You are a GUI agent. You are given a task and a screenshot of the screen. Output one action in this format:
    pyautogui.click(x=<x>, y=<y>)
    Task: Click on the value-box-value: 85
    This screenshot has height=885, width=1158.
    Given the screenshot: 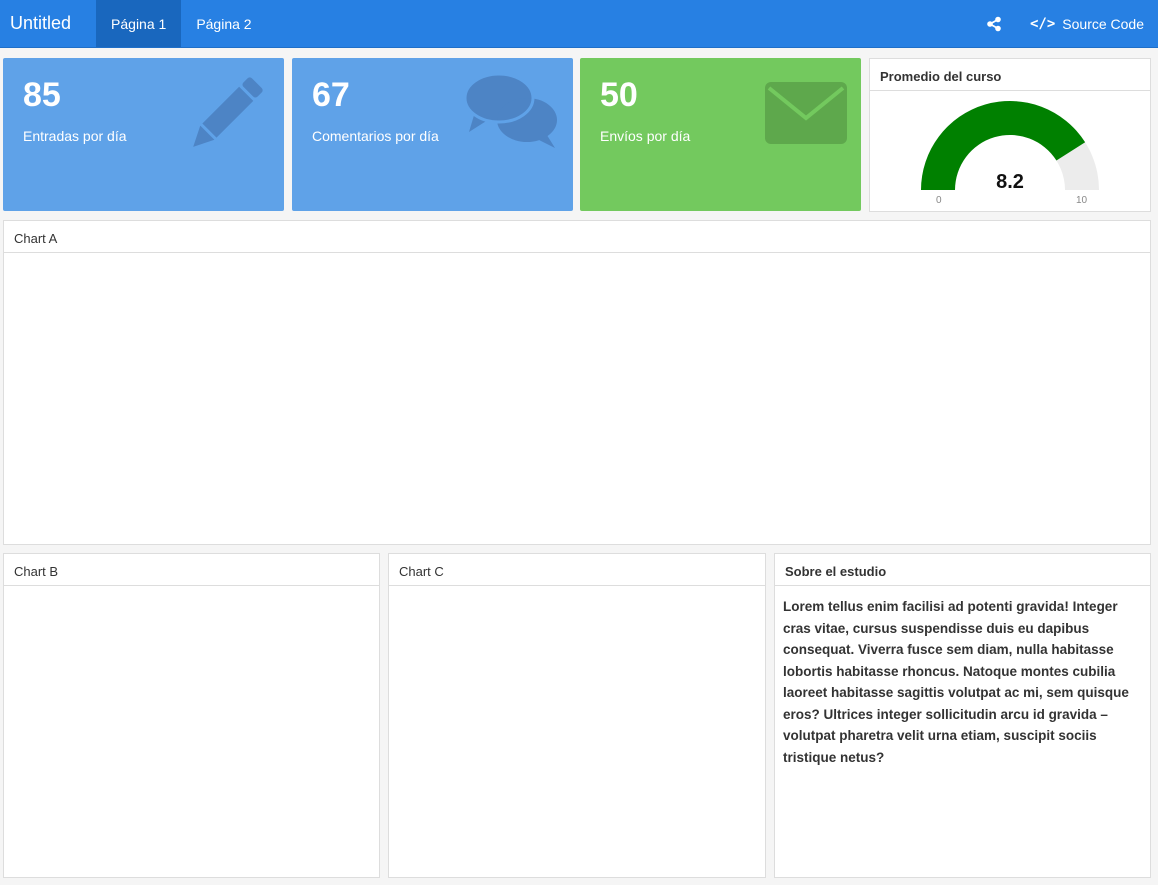 What is the action you would take?
    pyautogui.click(x=42, y=95)
    